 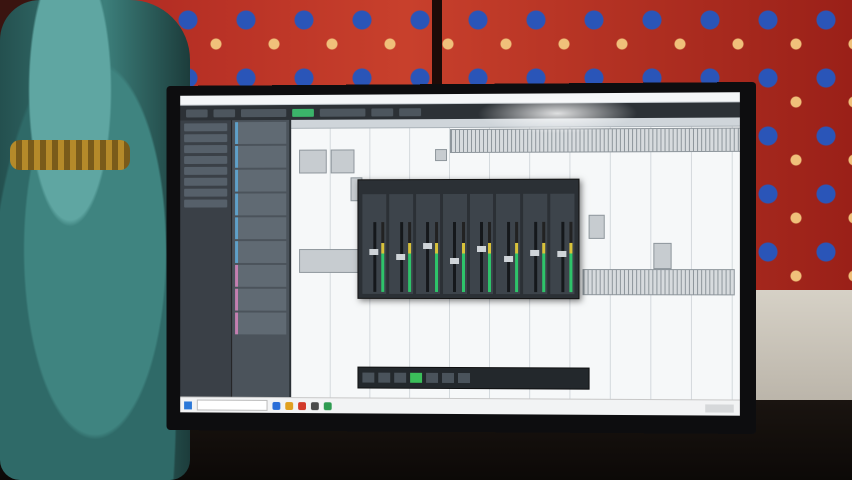 What do you see at coordinates (368, 378) in the screenshot?
I see `rewind-button` at bounding box center [368, 378].